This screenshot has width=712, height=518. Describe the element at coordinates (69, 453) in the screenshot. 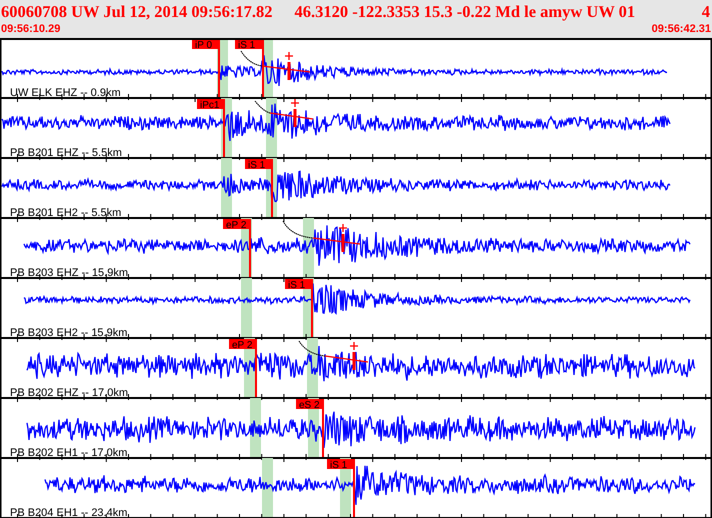

I see `station-label: PB B202 EH1 -- 17.0km` at that location.